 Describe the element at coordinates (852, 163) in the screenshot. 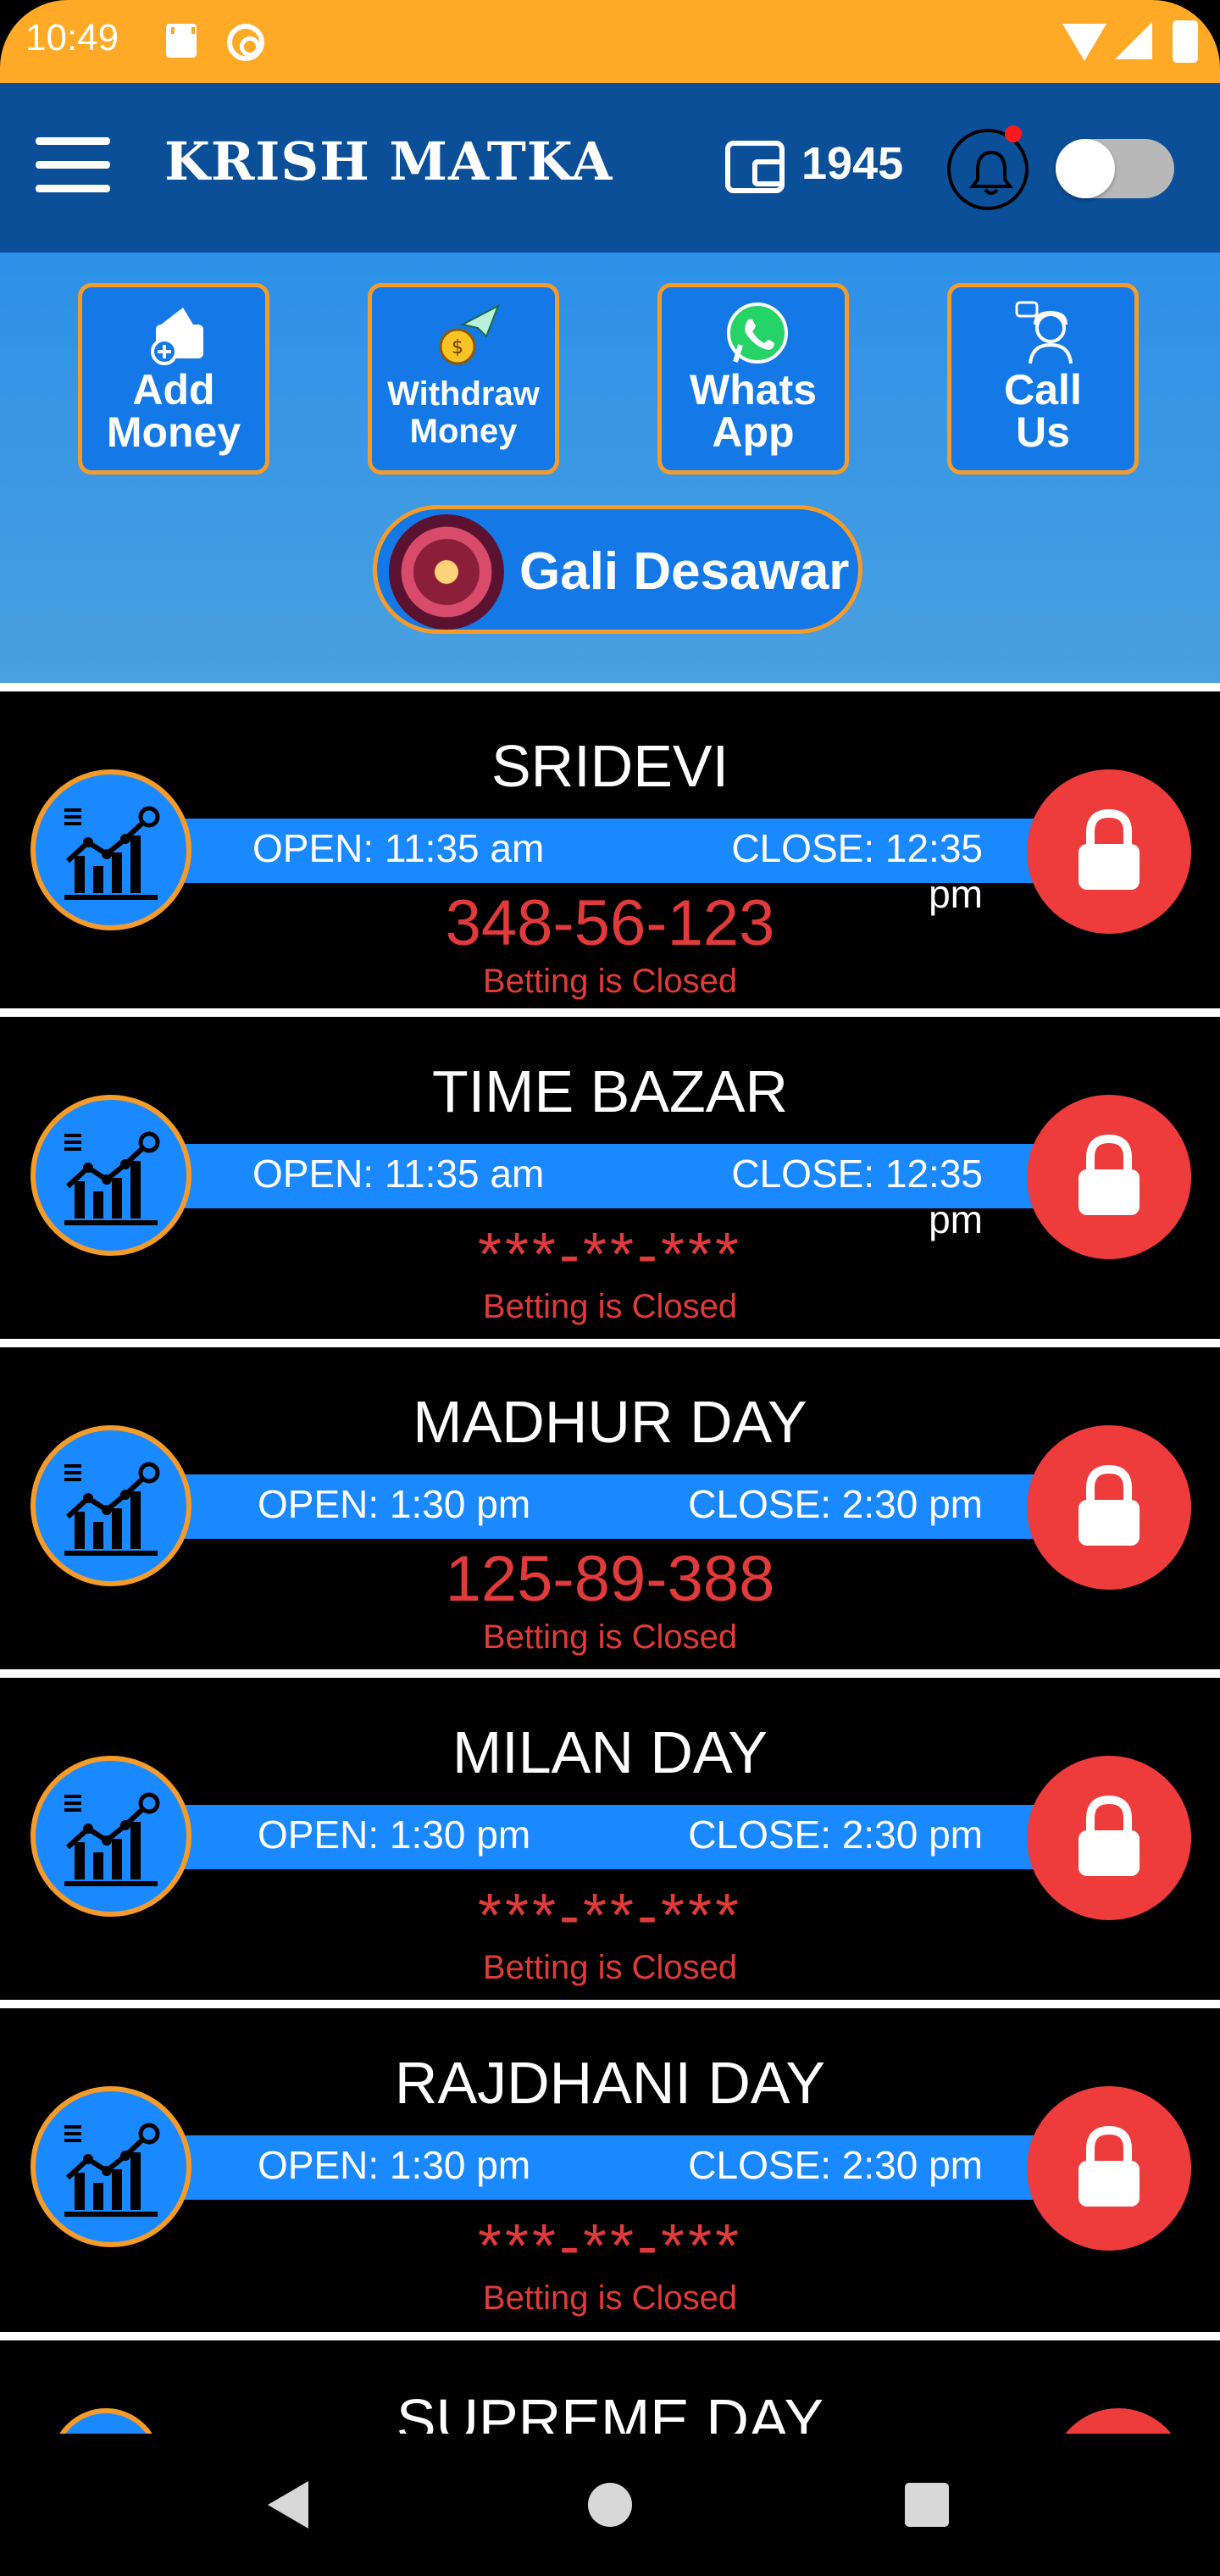

I see `wallet-balance: 1945` at that location.